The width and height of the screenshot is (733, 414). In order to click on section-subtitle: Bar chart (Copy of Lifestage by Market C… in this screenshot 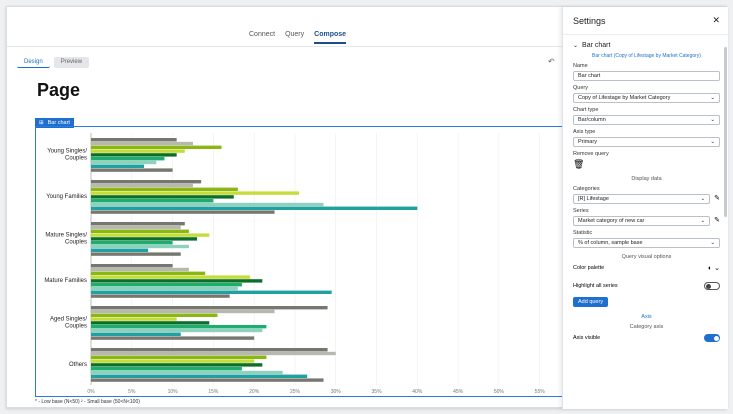, I will do `click(646, 56)`.